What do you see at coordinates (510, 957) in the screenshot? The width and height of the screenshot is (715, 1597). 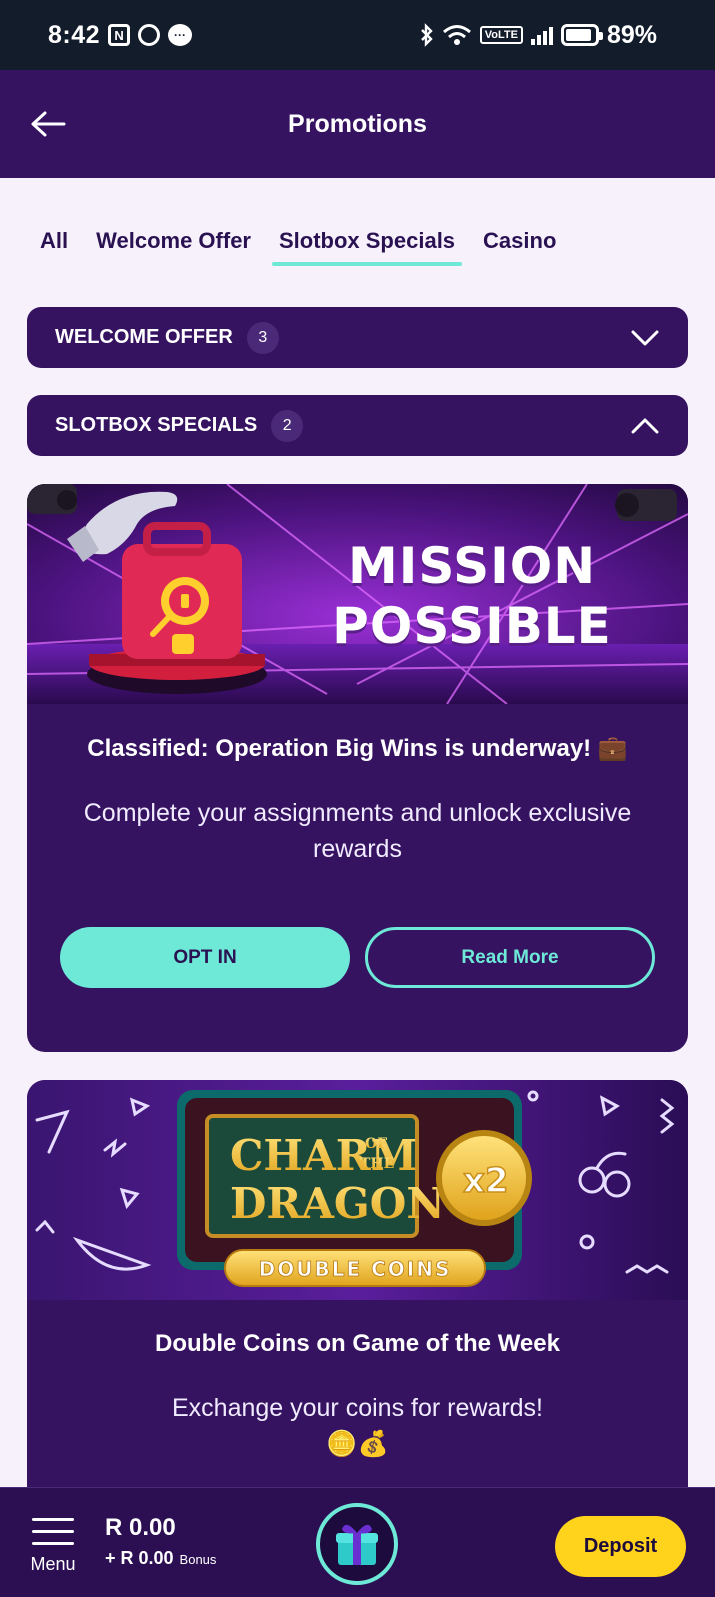 I see `read-more-button: Read More` at bounding box center [510, 957].